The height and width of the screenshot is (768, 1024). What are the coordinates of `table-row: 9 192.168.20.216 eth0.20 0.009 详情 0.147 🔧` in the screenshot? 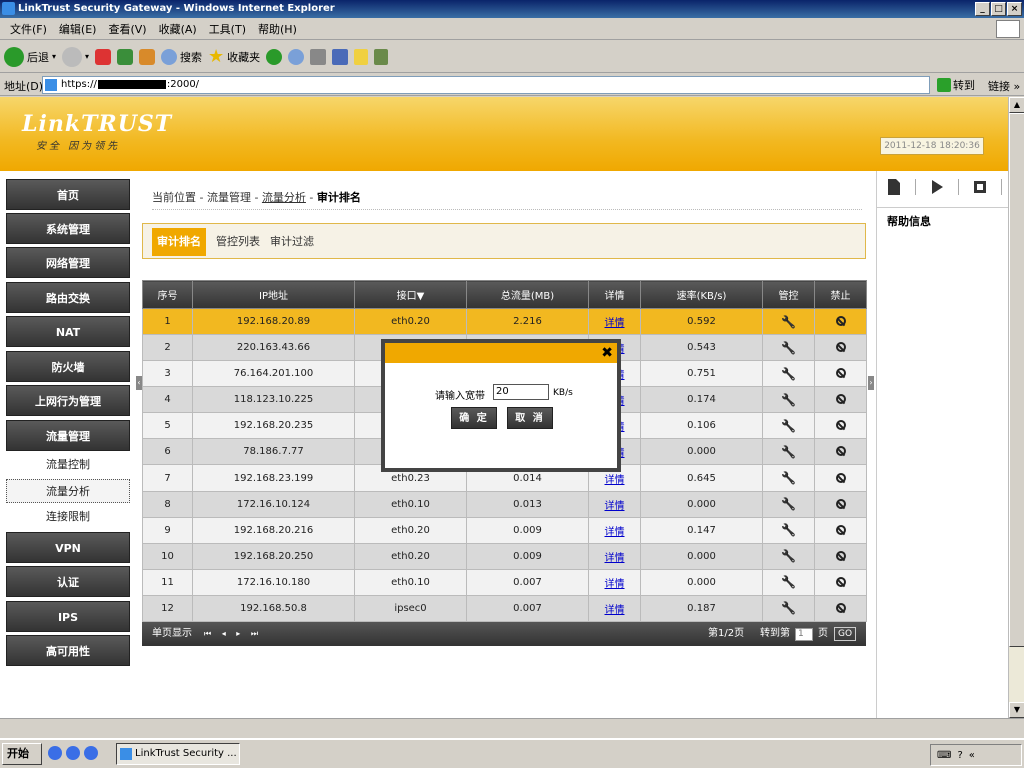 It's located at (504, 530).